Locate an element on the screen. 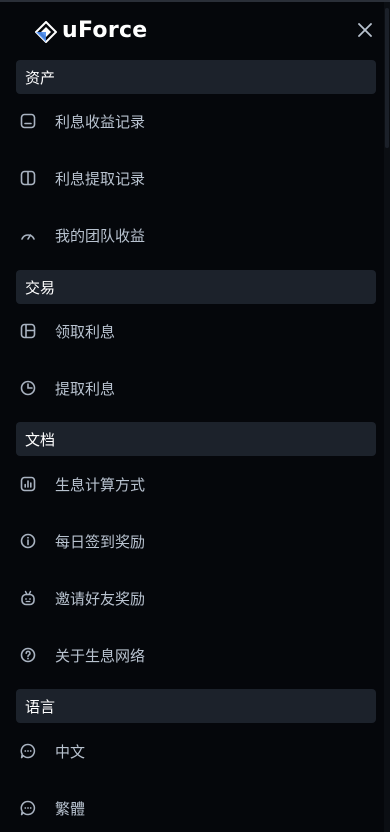 The height and width of the screenshot is (832, 390). pie-chart-icon is located at coordinates (28, 388).